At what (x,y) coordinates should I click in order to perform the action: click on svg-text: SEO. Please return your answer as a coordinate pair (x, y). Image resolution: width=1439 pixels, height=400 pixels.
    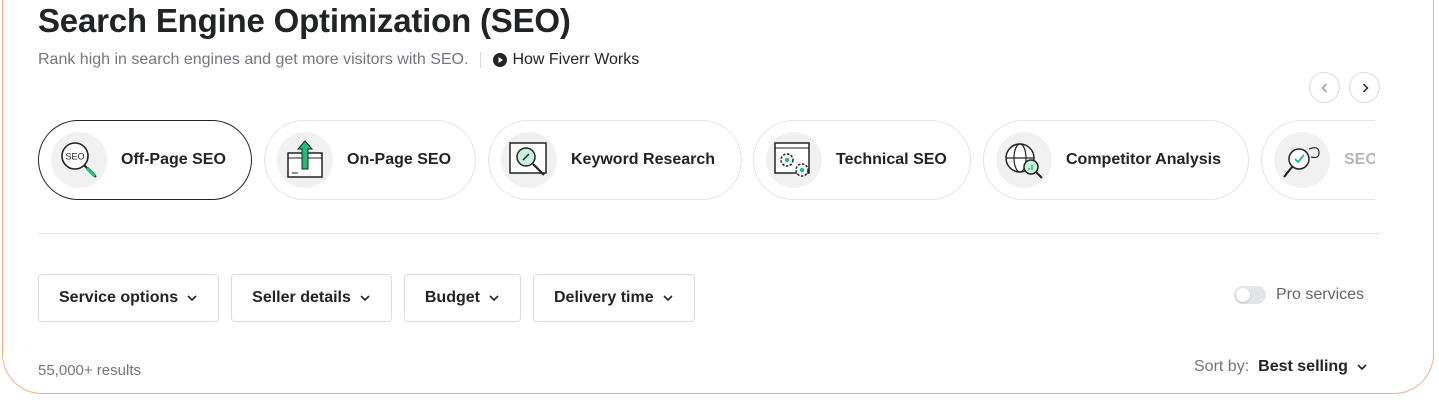
    Looking at the image, I should click on (74, 157).